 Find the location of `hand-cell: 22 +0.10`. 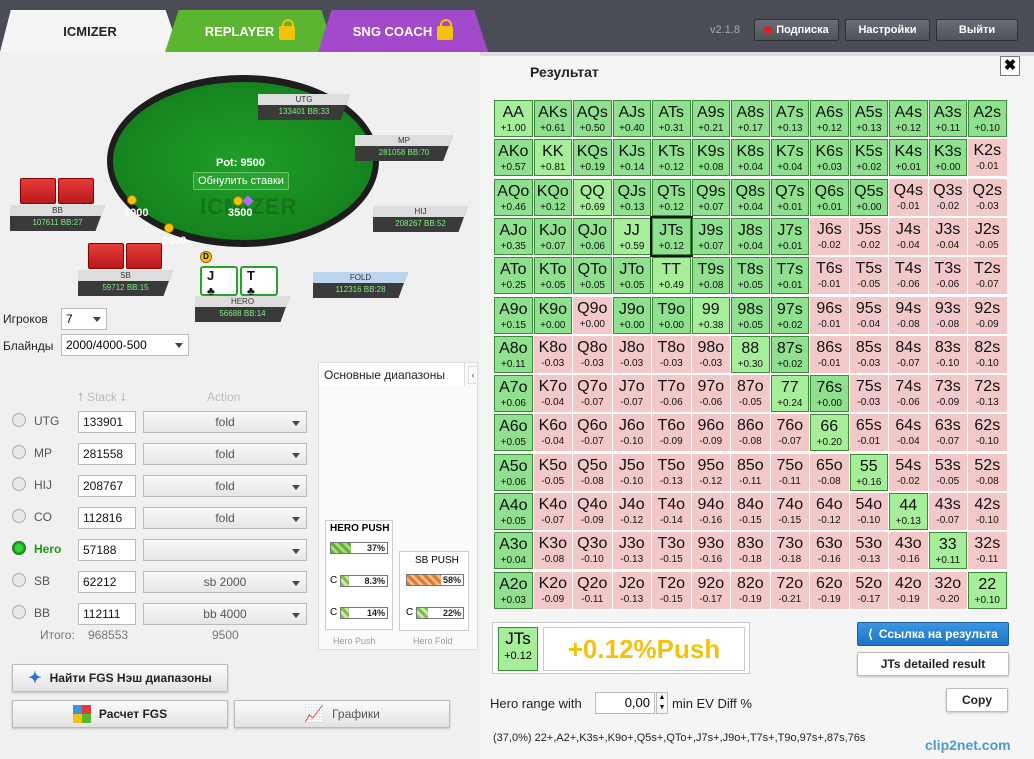

hand-cell: 22 +0.10 is located at coordinates (987, 590).